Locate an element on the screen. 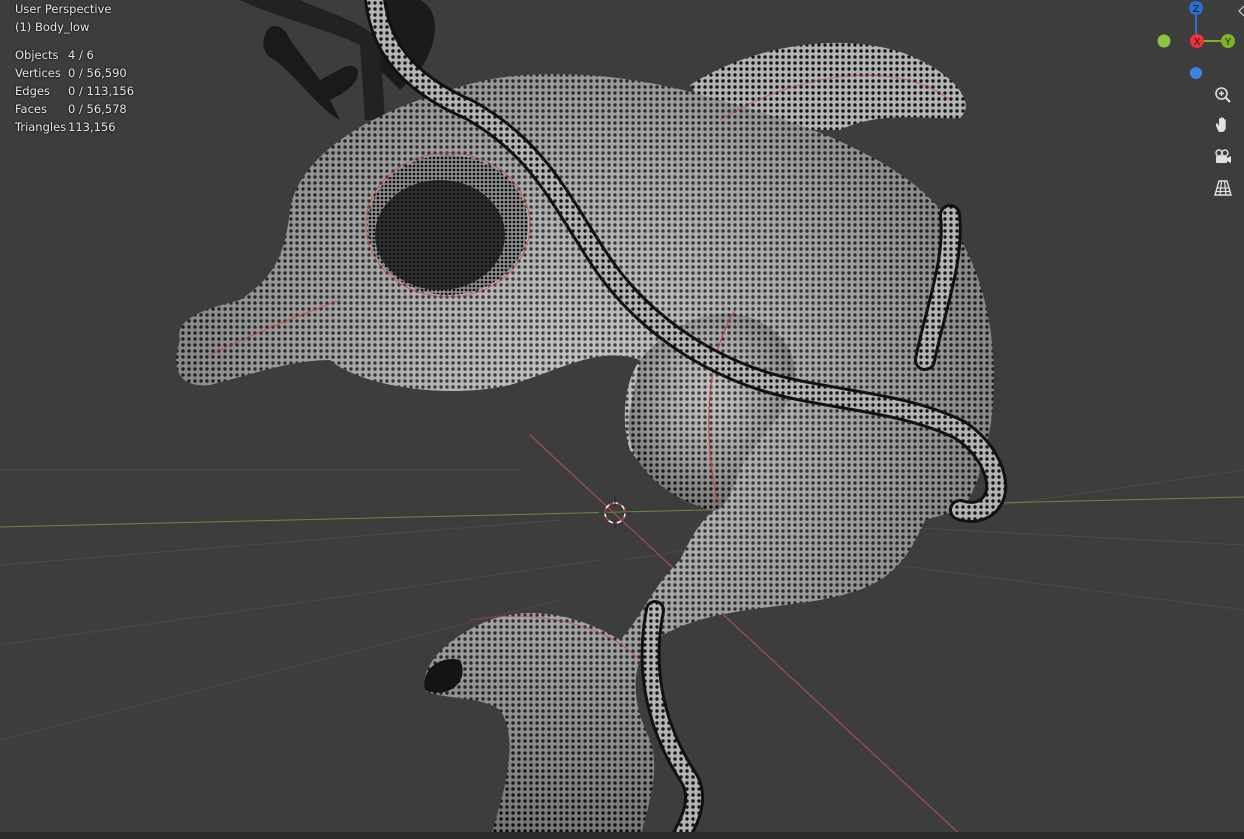 The image size is (1244, 839). stat-value: 113,156 is located at coordinates (92, 127).